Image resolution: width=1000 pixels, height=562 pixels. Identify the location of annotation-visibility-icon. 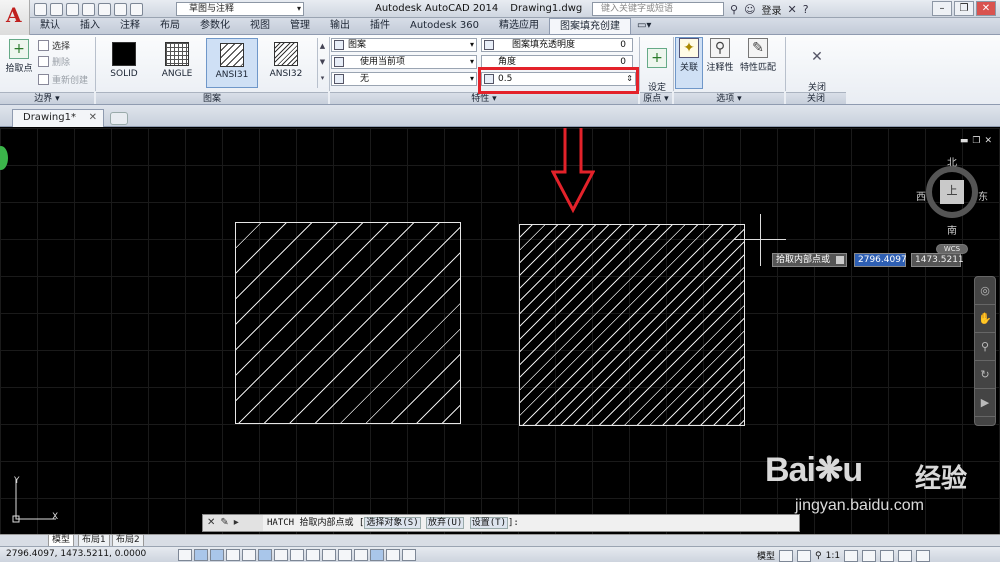
(851, 555).